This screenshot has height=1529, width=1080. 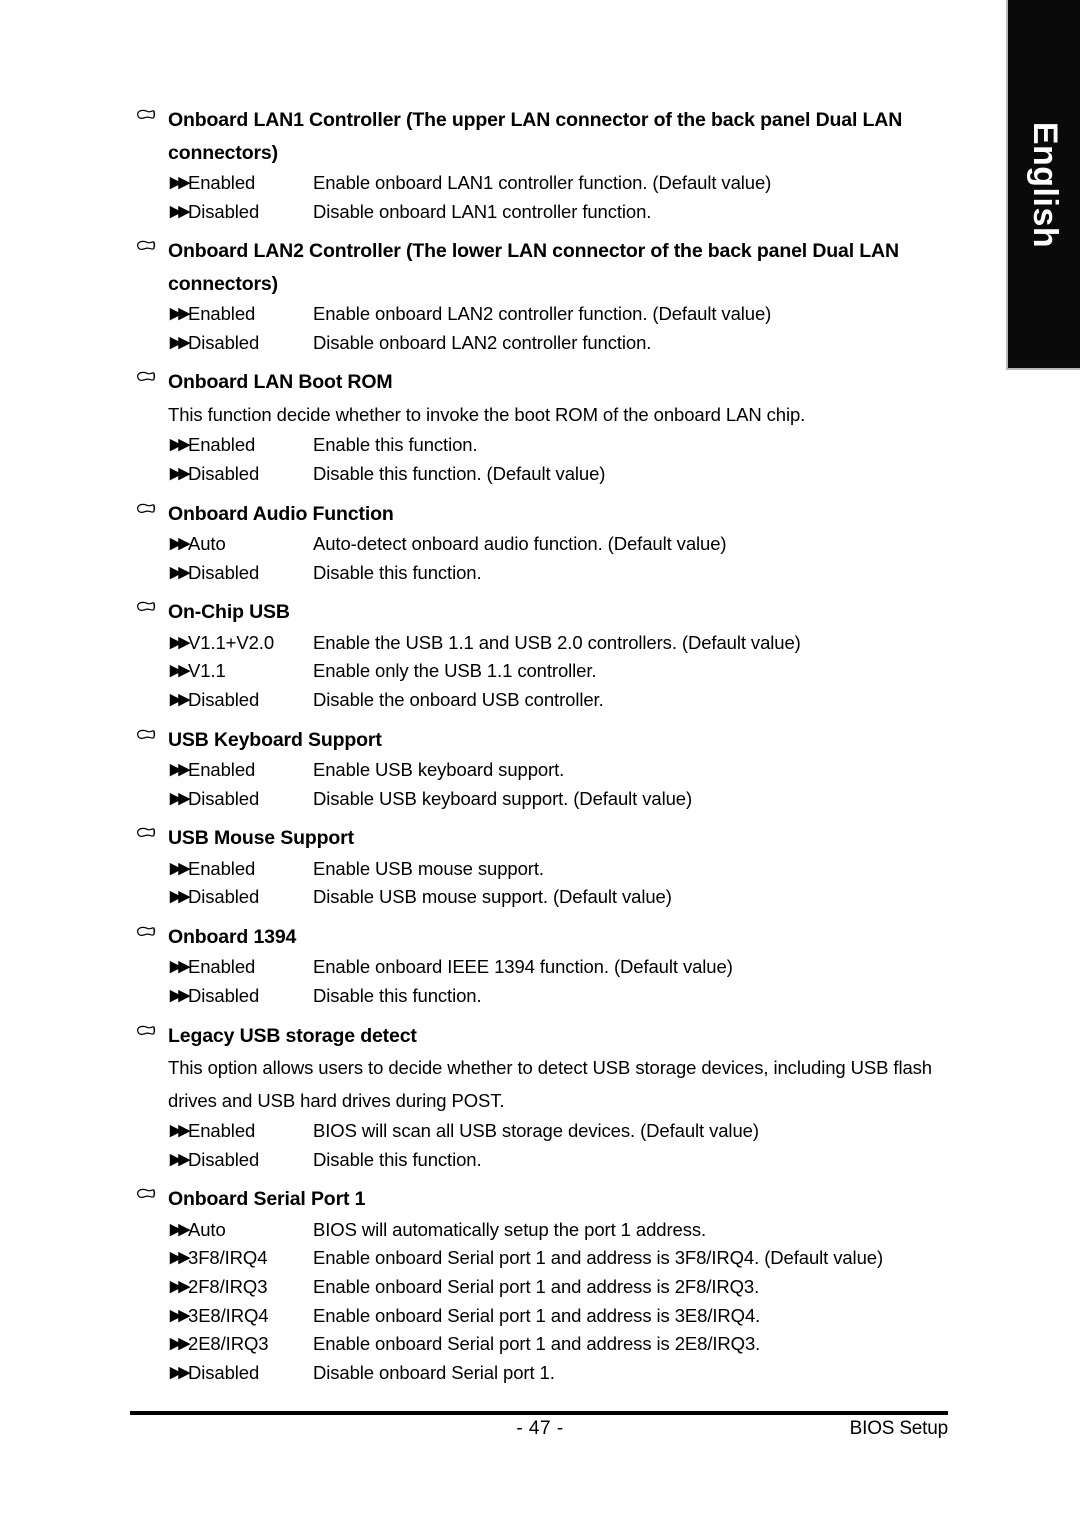 I want to click on bios-option-label: V1.1, so click(x=207, y=671).